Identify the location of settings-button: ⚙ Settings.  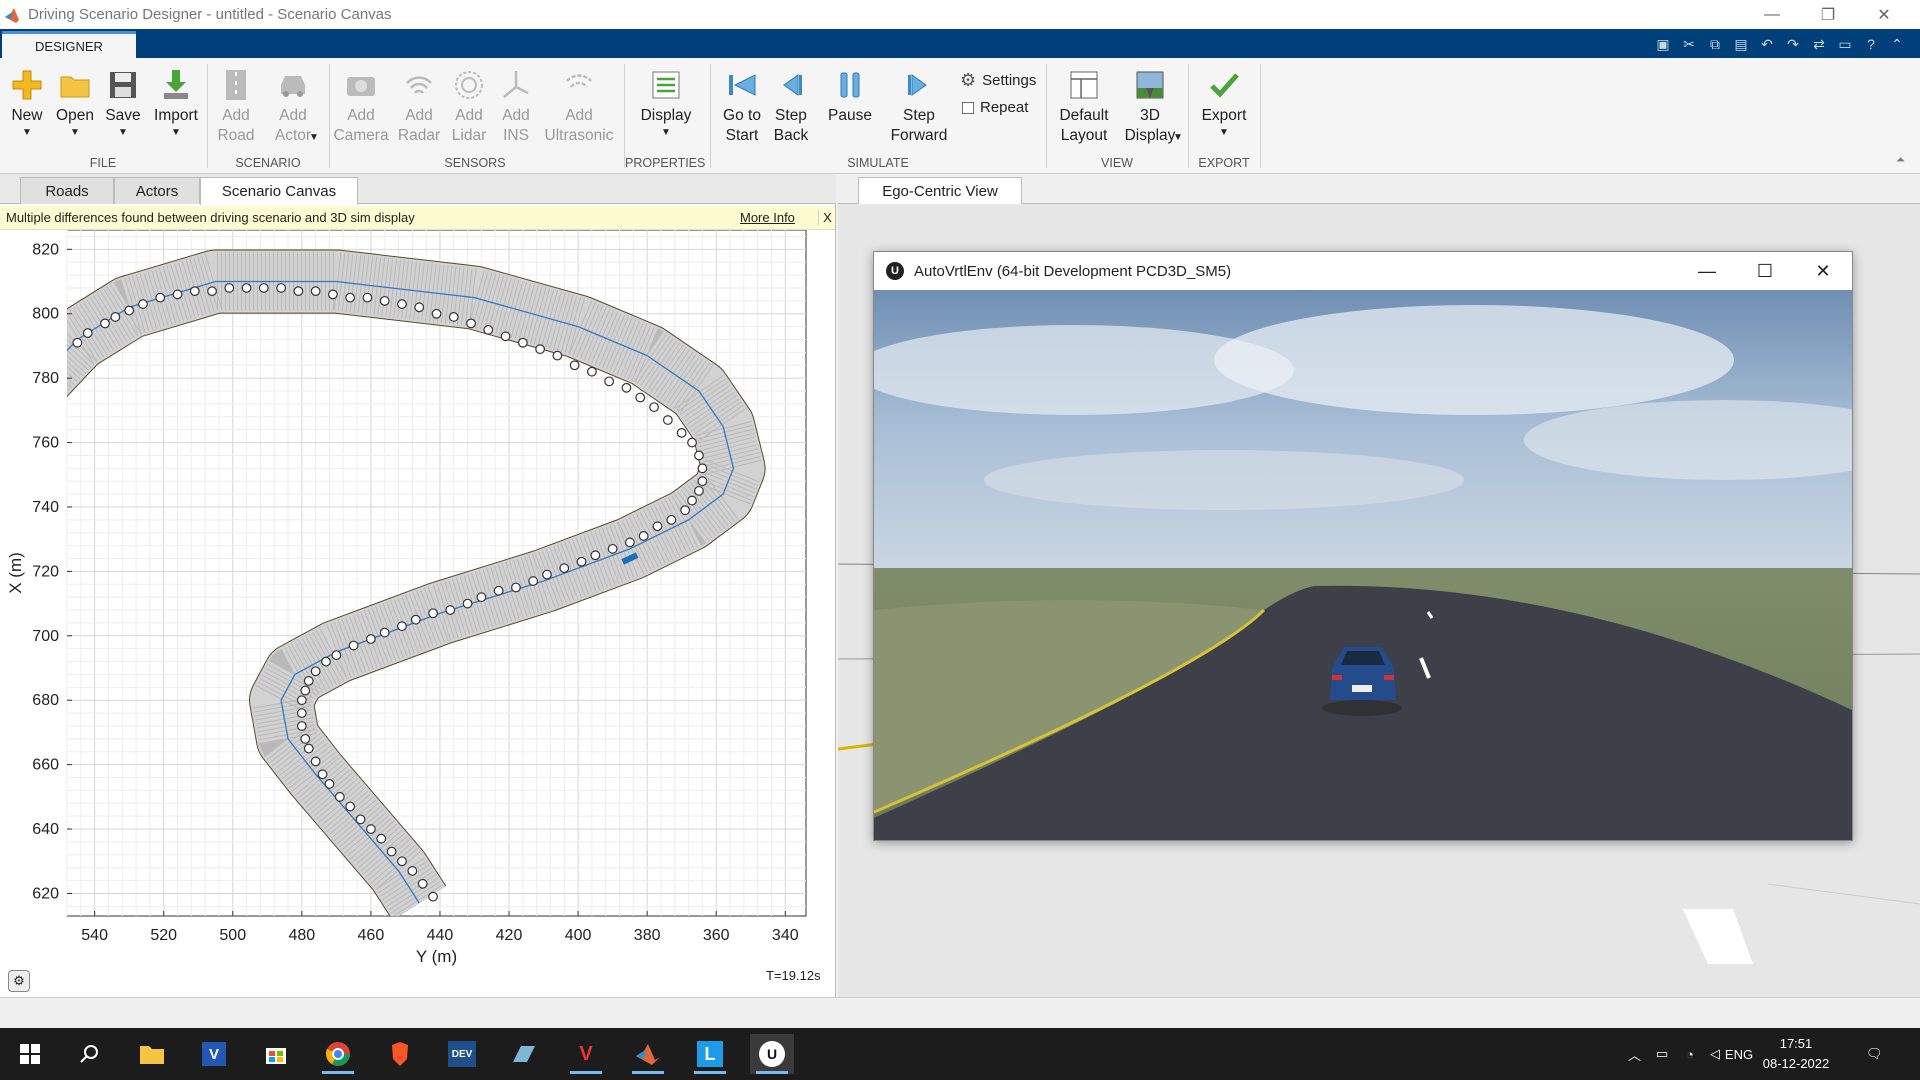
(998, 80).